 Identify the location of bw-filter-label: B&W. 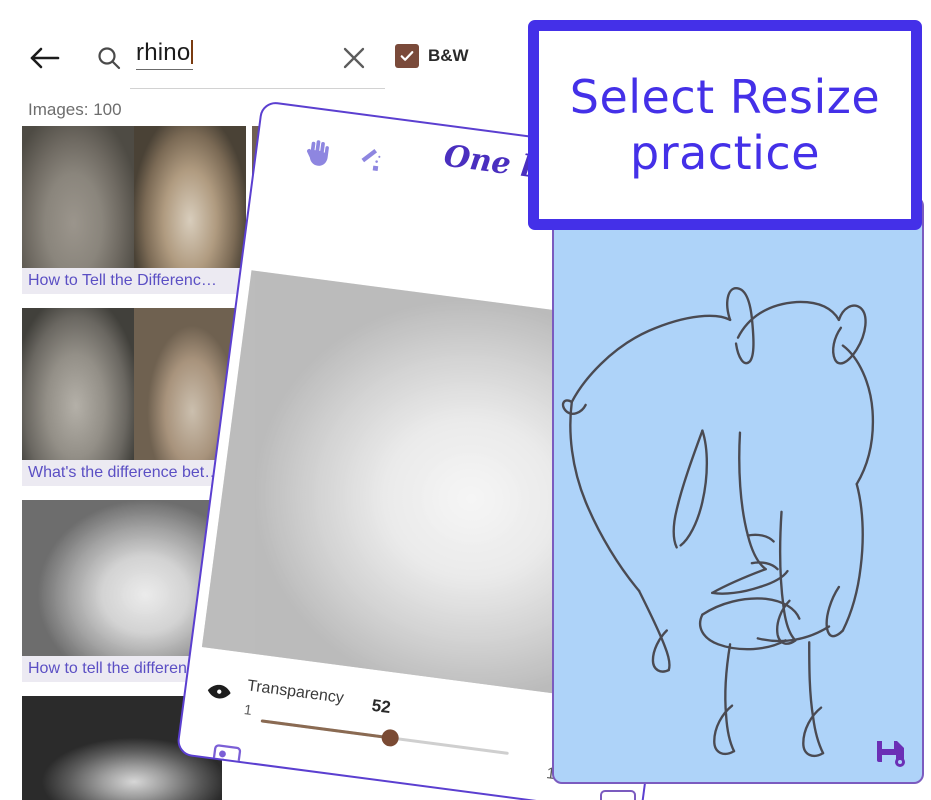
(448, 55).